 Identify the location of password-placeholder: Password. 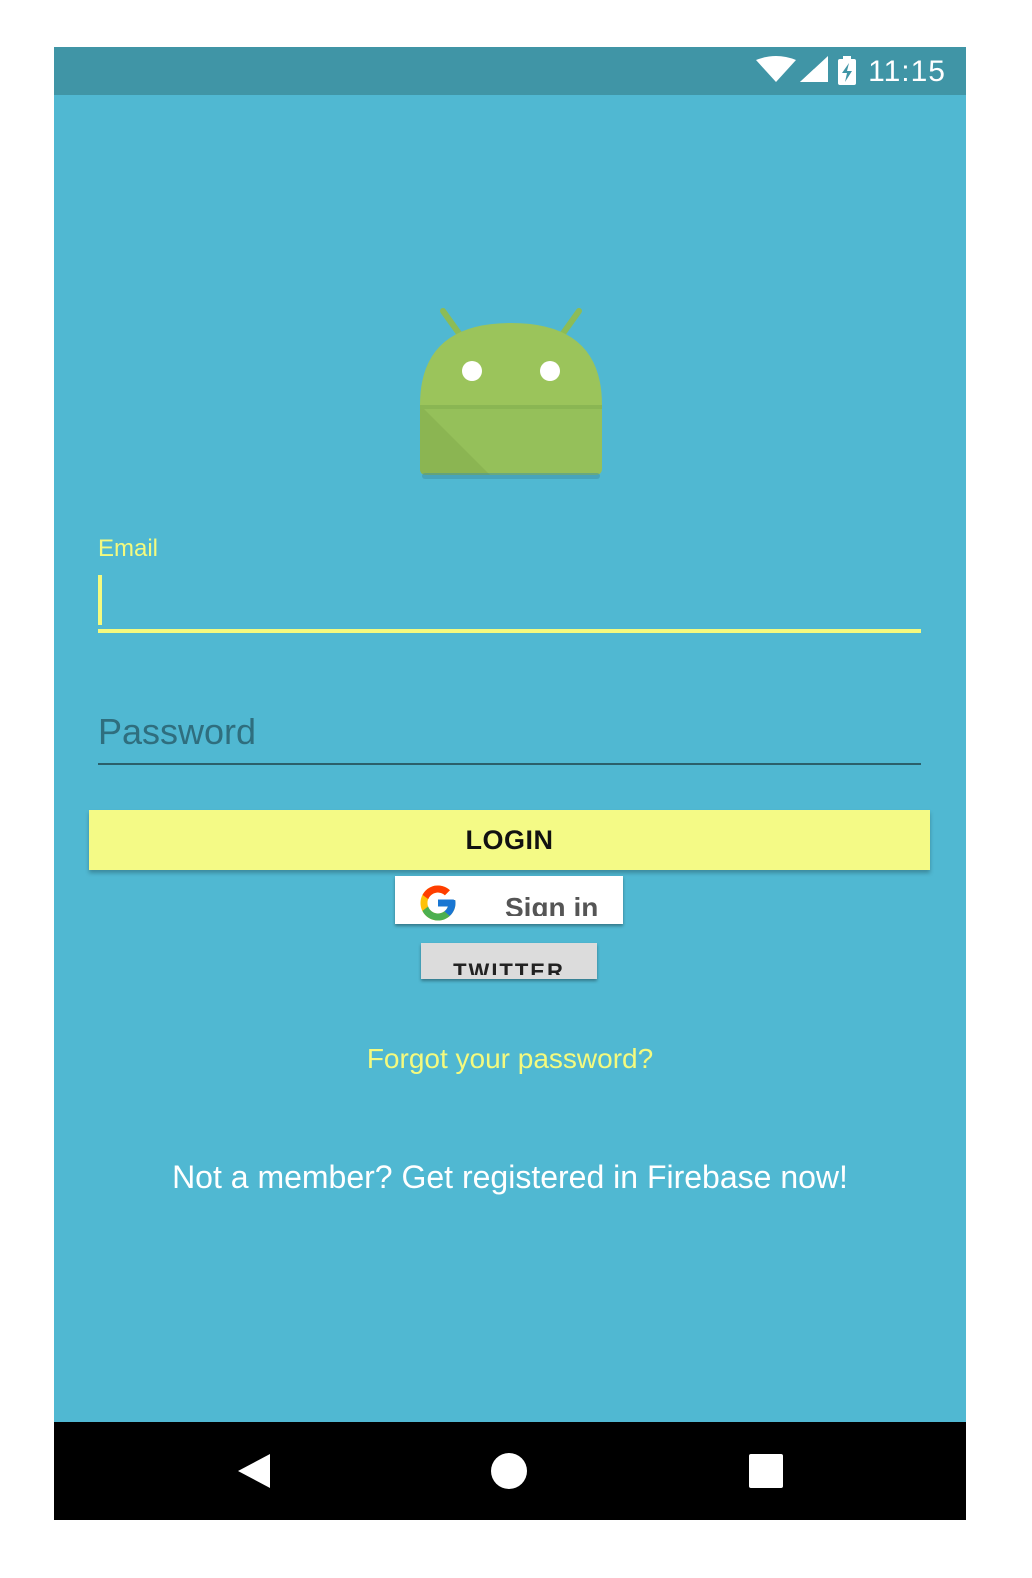
(177, 731).